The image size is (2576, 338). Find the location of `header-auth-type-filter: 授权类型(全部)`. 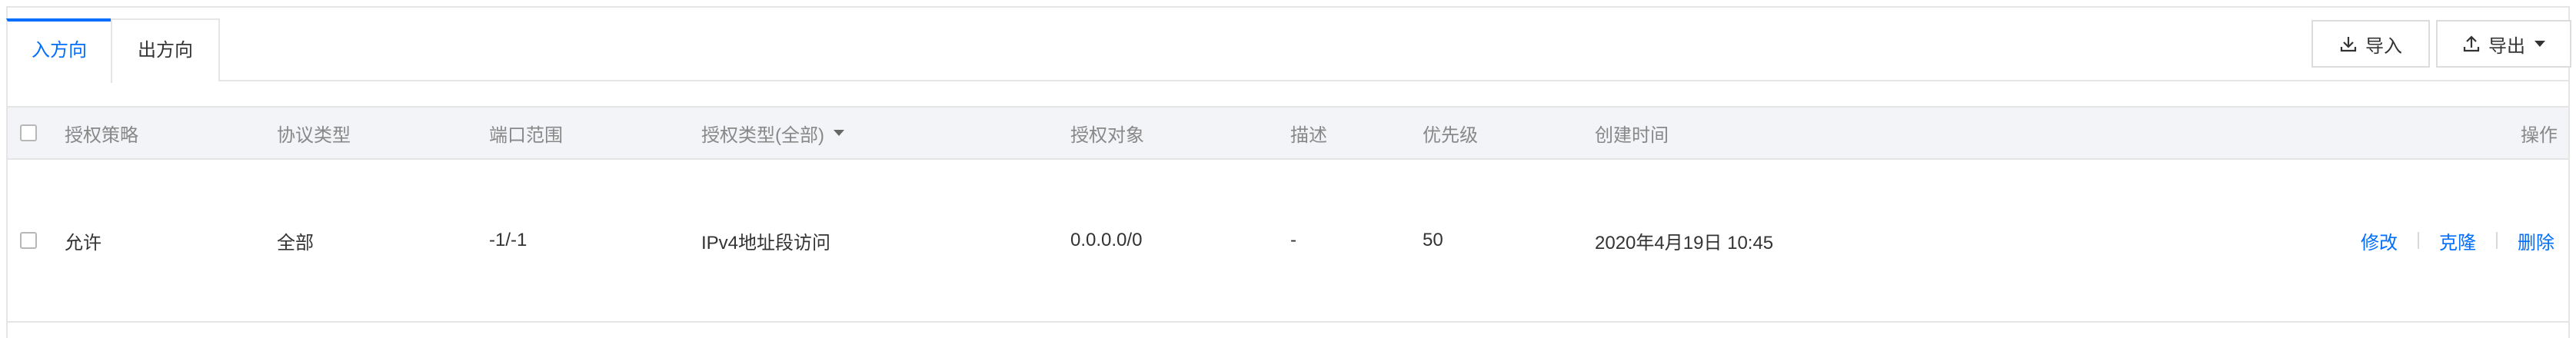

header-auth-type-filter: 授权类型(全部) is located at coordinates (772, 133).